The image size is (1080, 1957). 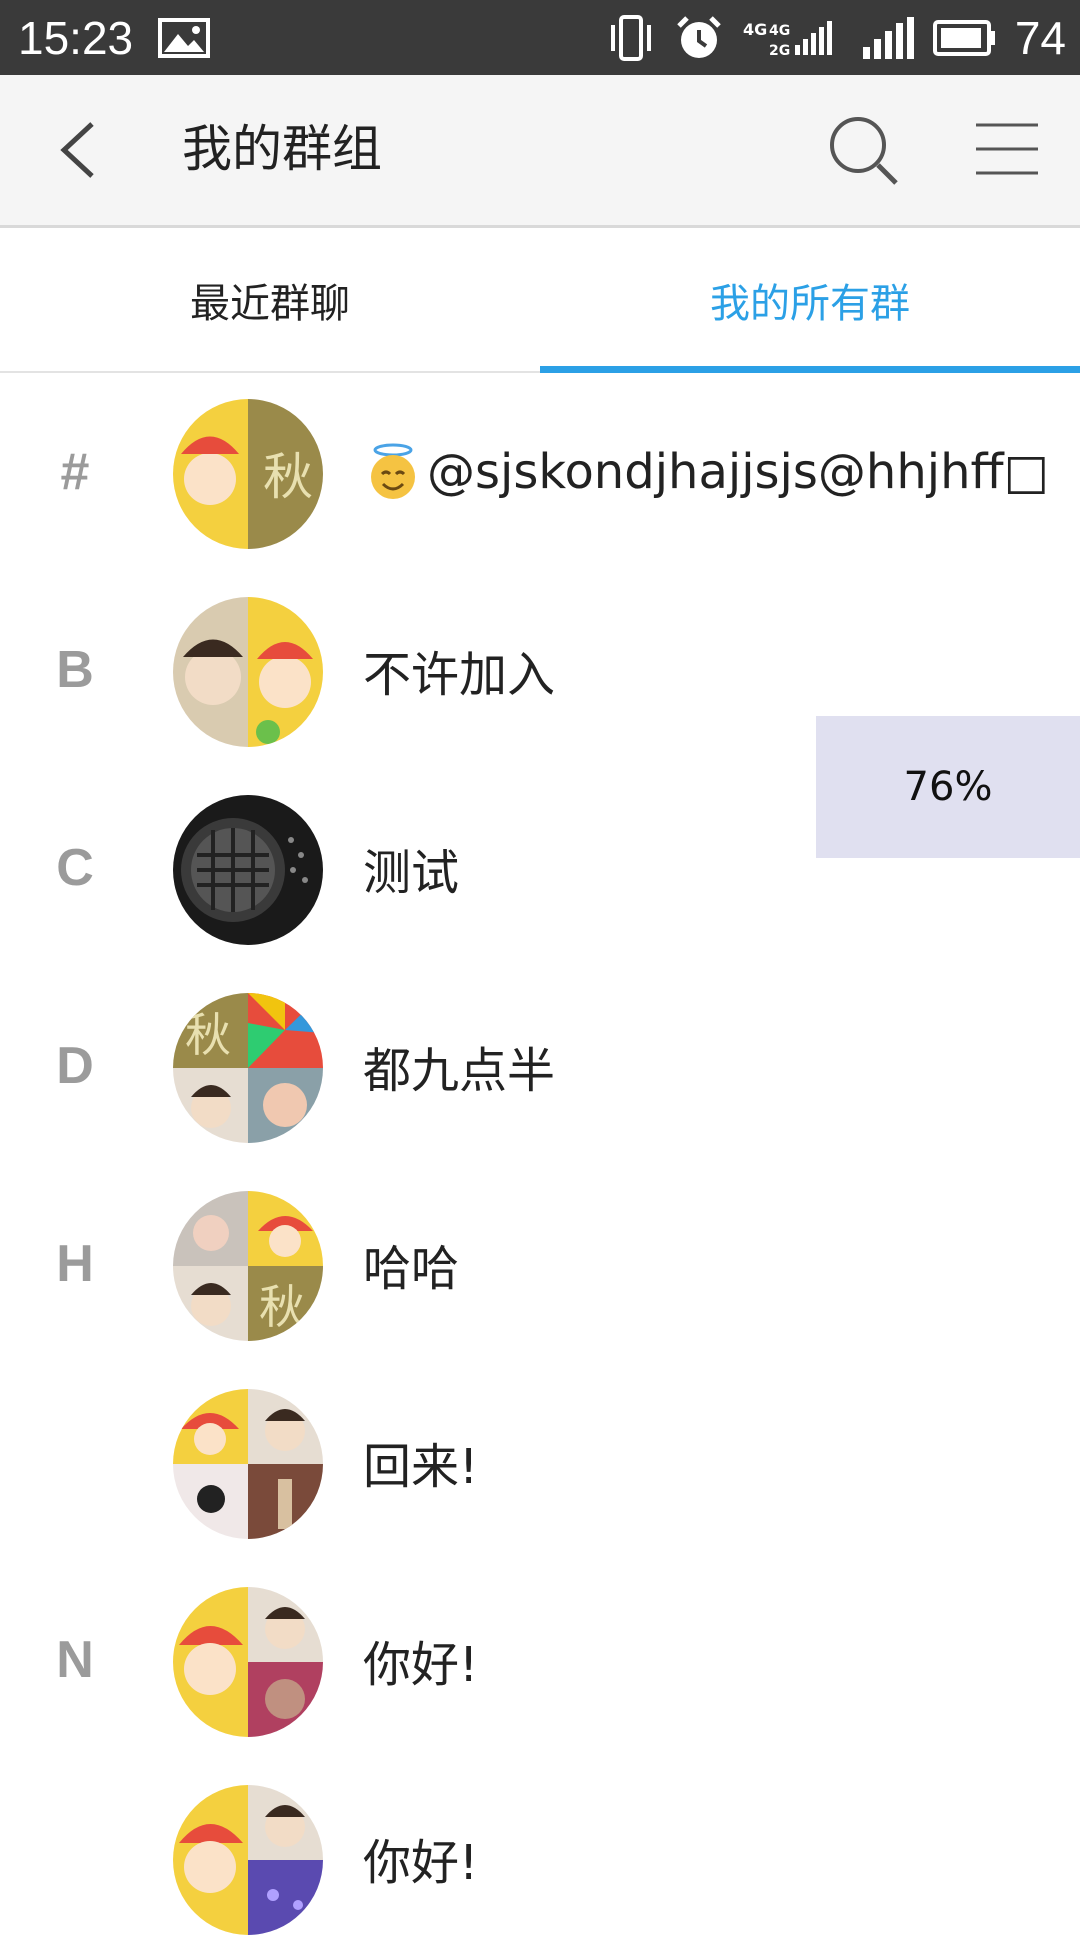 What do you see at coordinates (393, 471) in the screenshot?
I see `angel-emoji-icon` at bounding box center [393, 471].